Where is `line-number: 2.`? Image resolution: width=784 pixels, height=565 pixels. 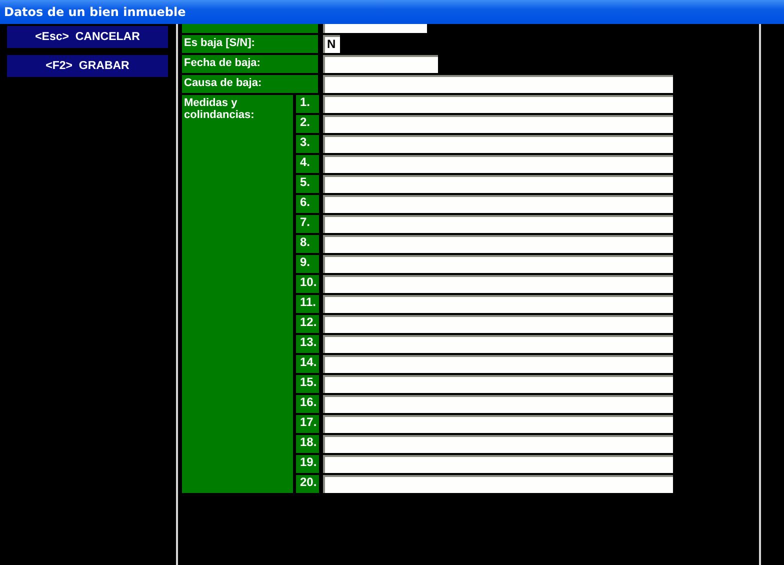 line-number: 2. is located at coordinates (307, 124).